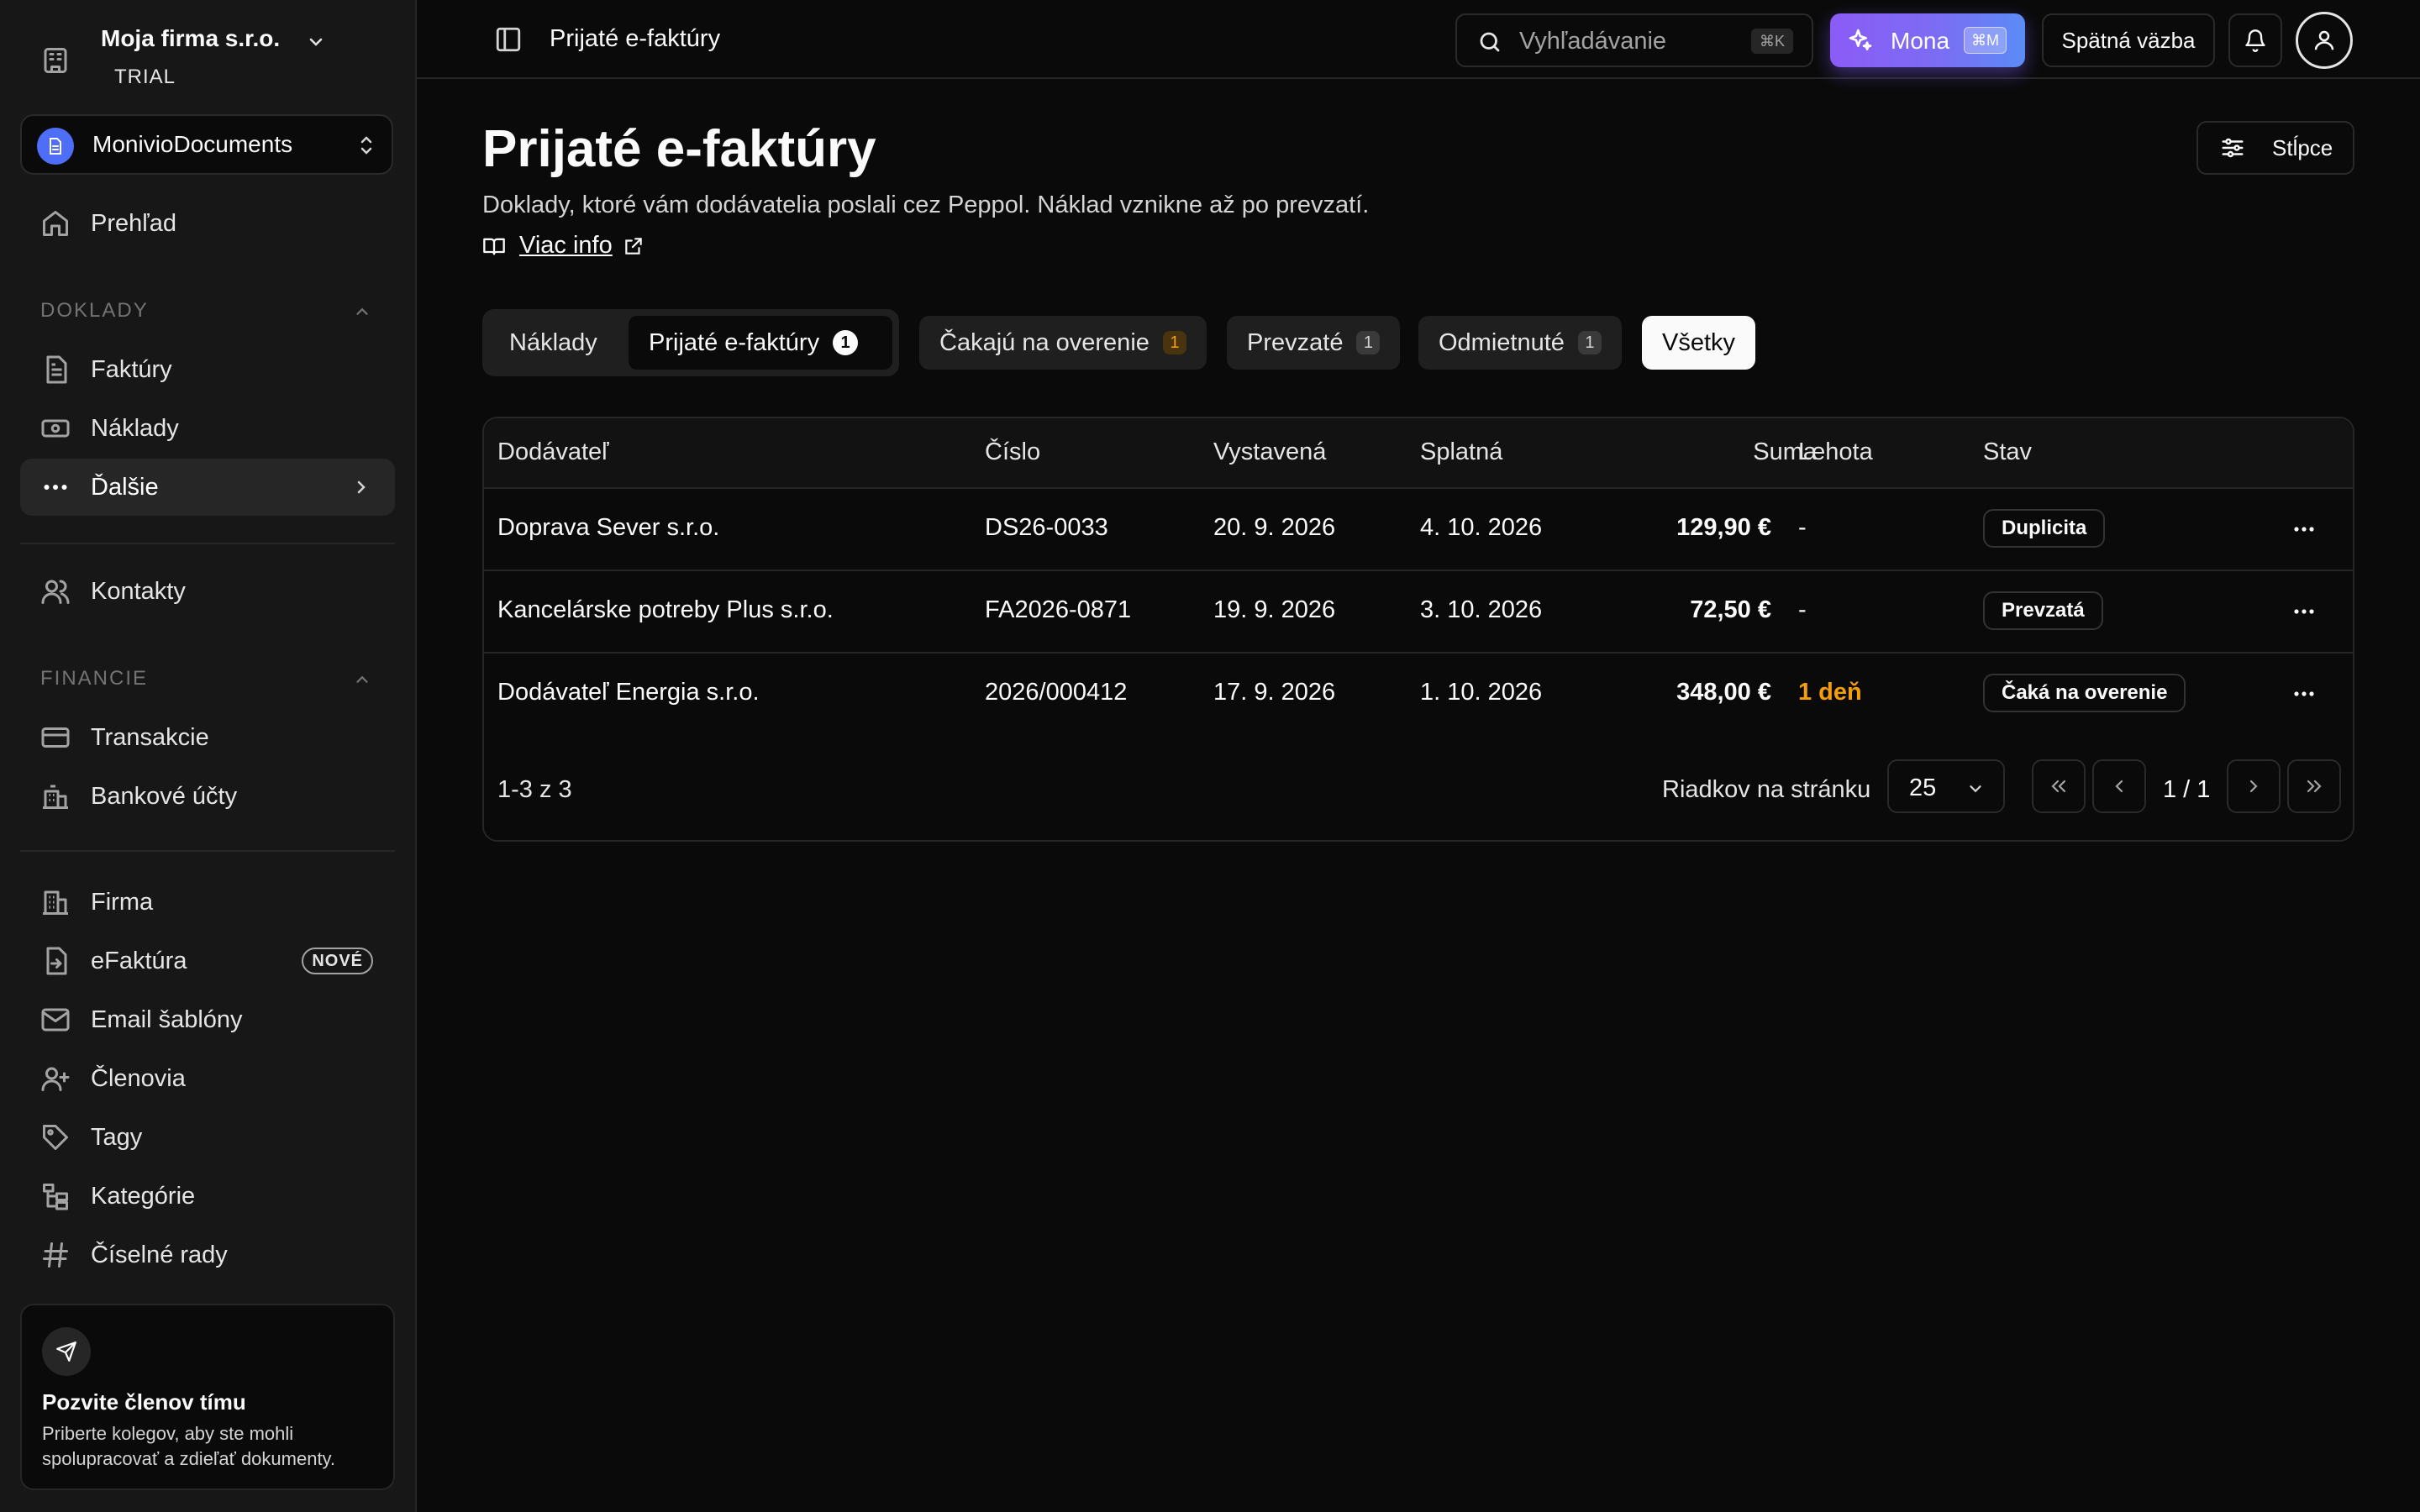 Image resolution: width=2420 pixels, height=1512 pixels. What do you see at coordinates (167, 1019) in the screenshot?
I see `sidebar-item-label: Email šablóny` at bounding box center [167, 1019].